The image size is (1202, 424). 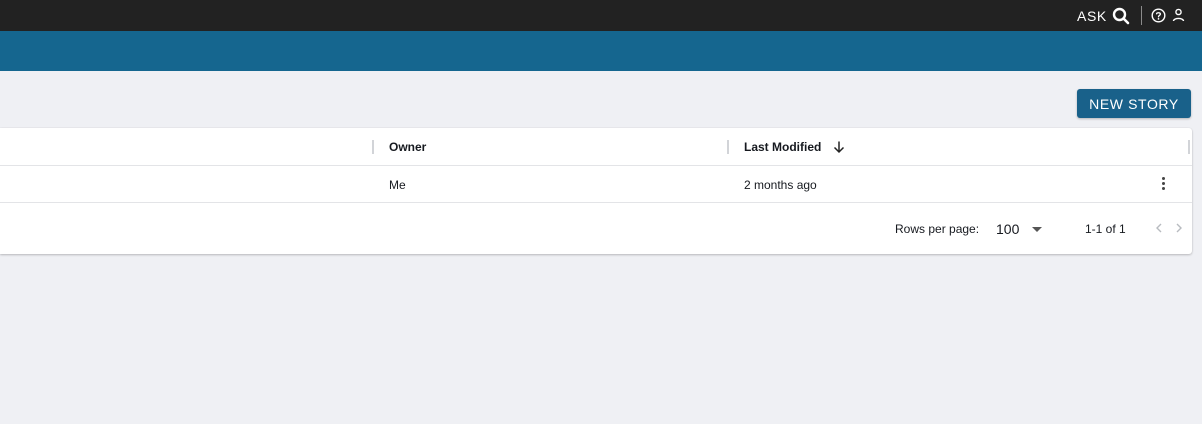 What do you see at coordinates (407, 147) in the screenshot?
I see `column-header-owner: Owner` at bounding box center [407, 147].